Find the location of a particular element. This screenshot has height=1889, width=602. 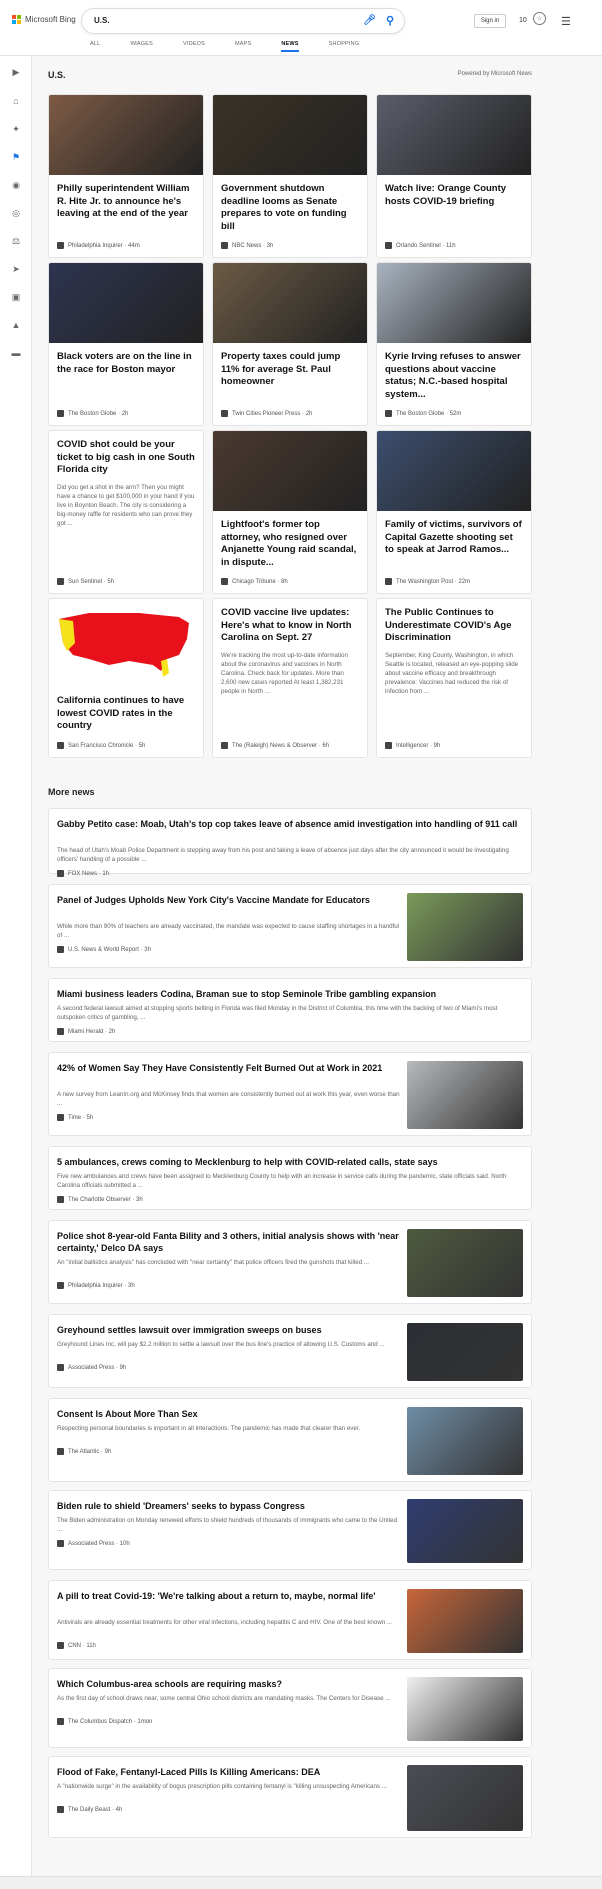

tab-shopping: SHOPPING is located at coordinates (344, 46).